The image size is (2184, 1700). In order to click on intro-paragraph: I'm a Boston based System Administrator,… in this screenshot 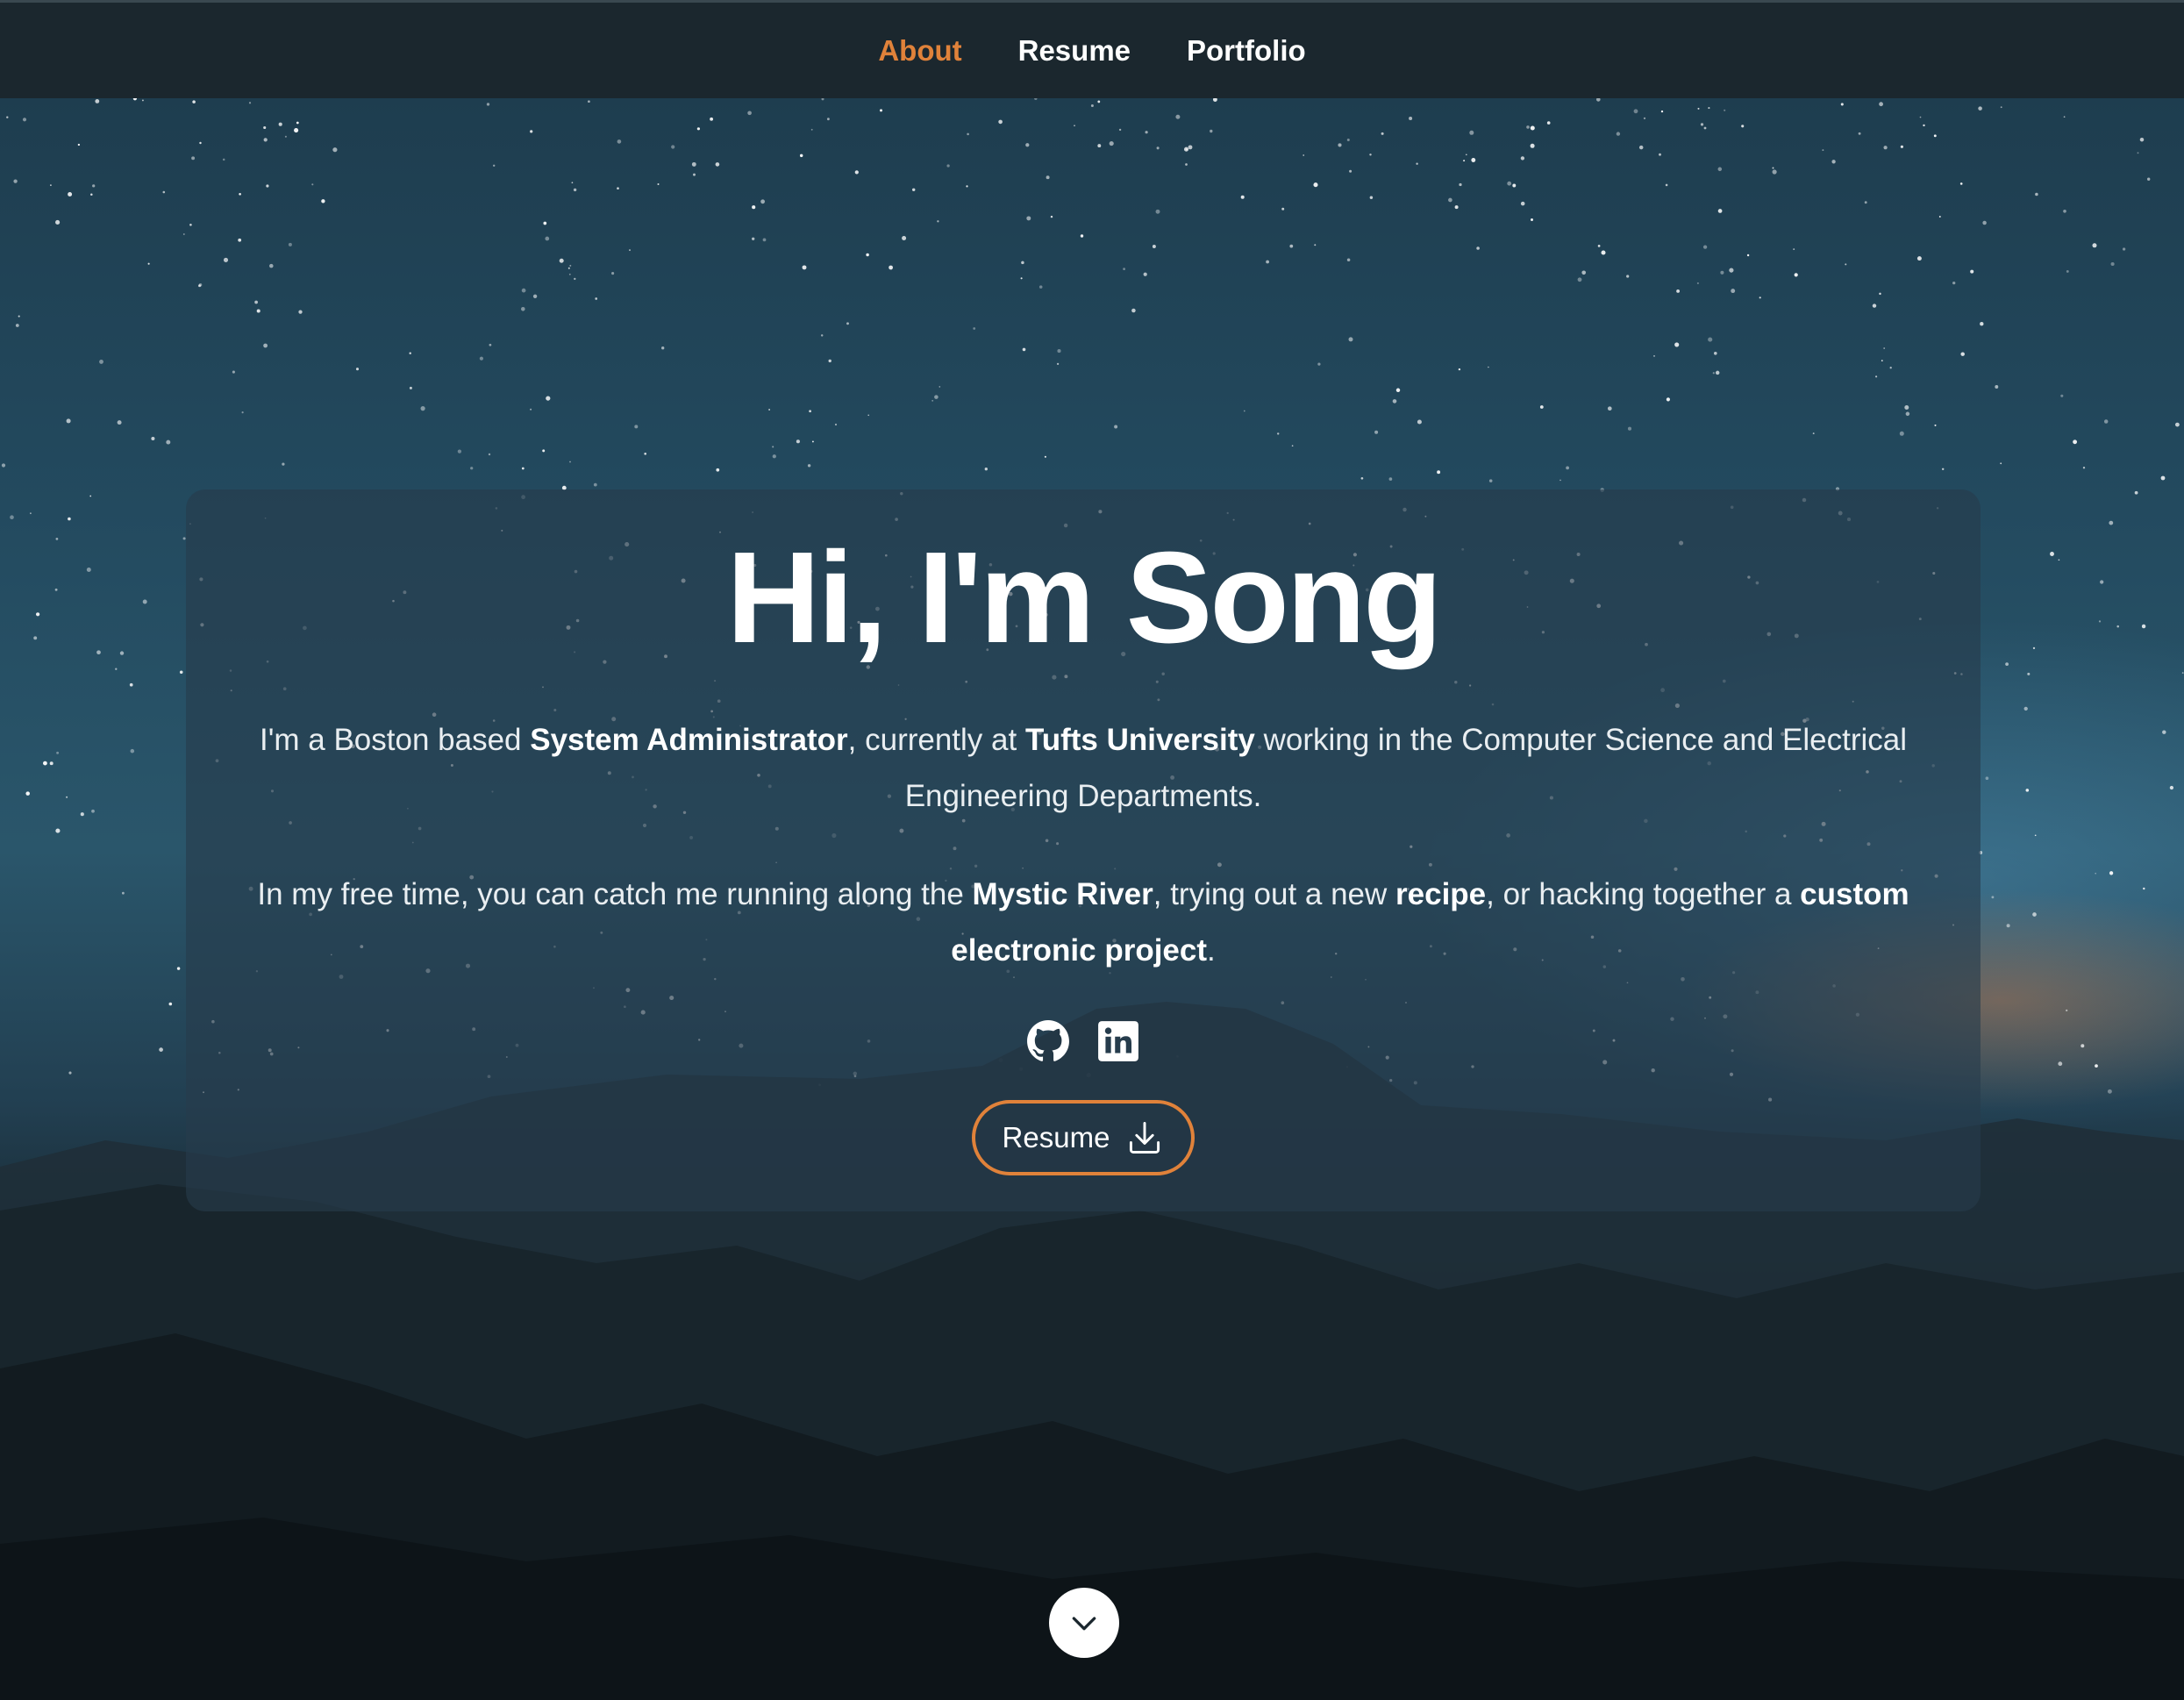, I will do `click(1083, 768)`.